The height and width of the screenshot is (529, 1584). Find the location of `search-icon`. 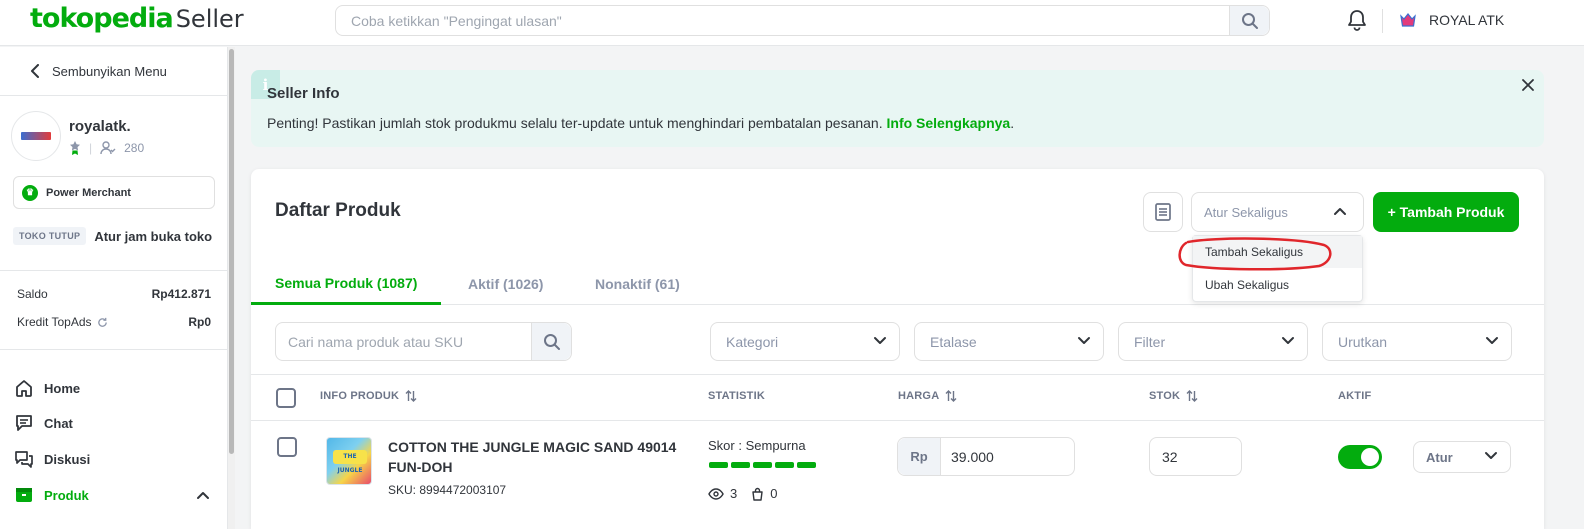

search-icon is located at coordinates (551, 341).